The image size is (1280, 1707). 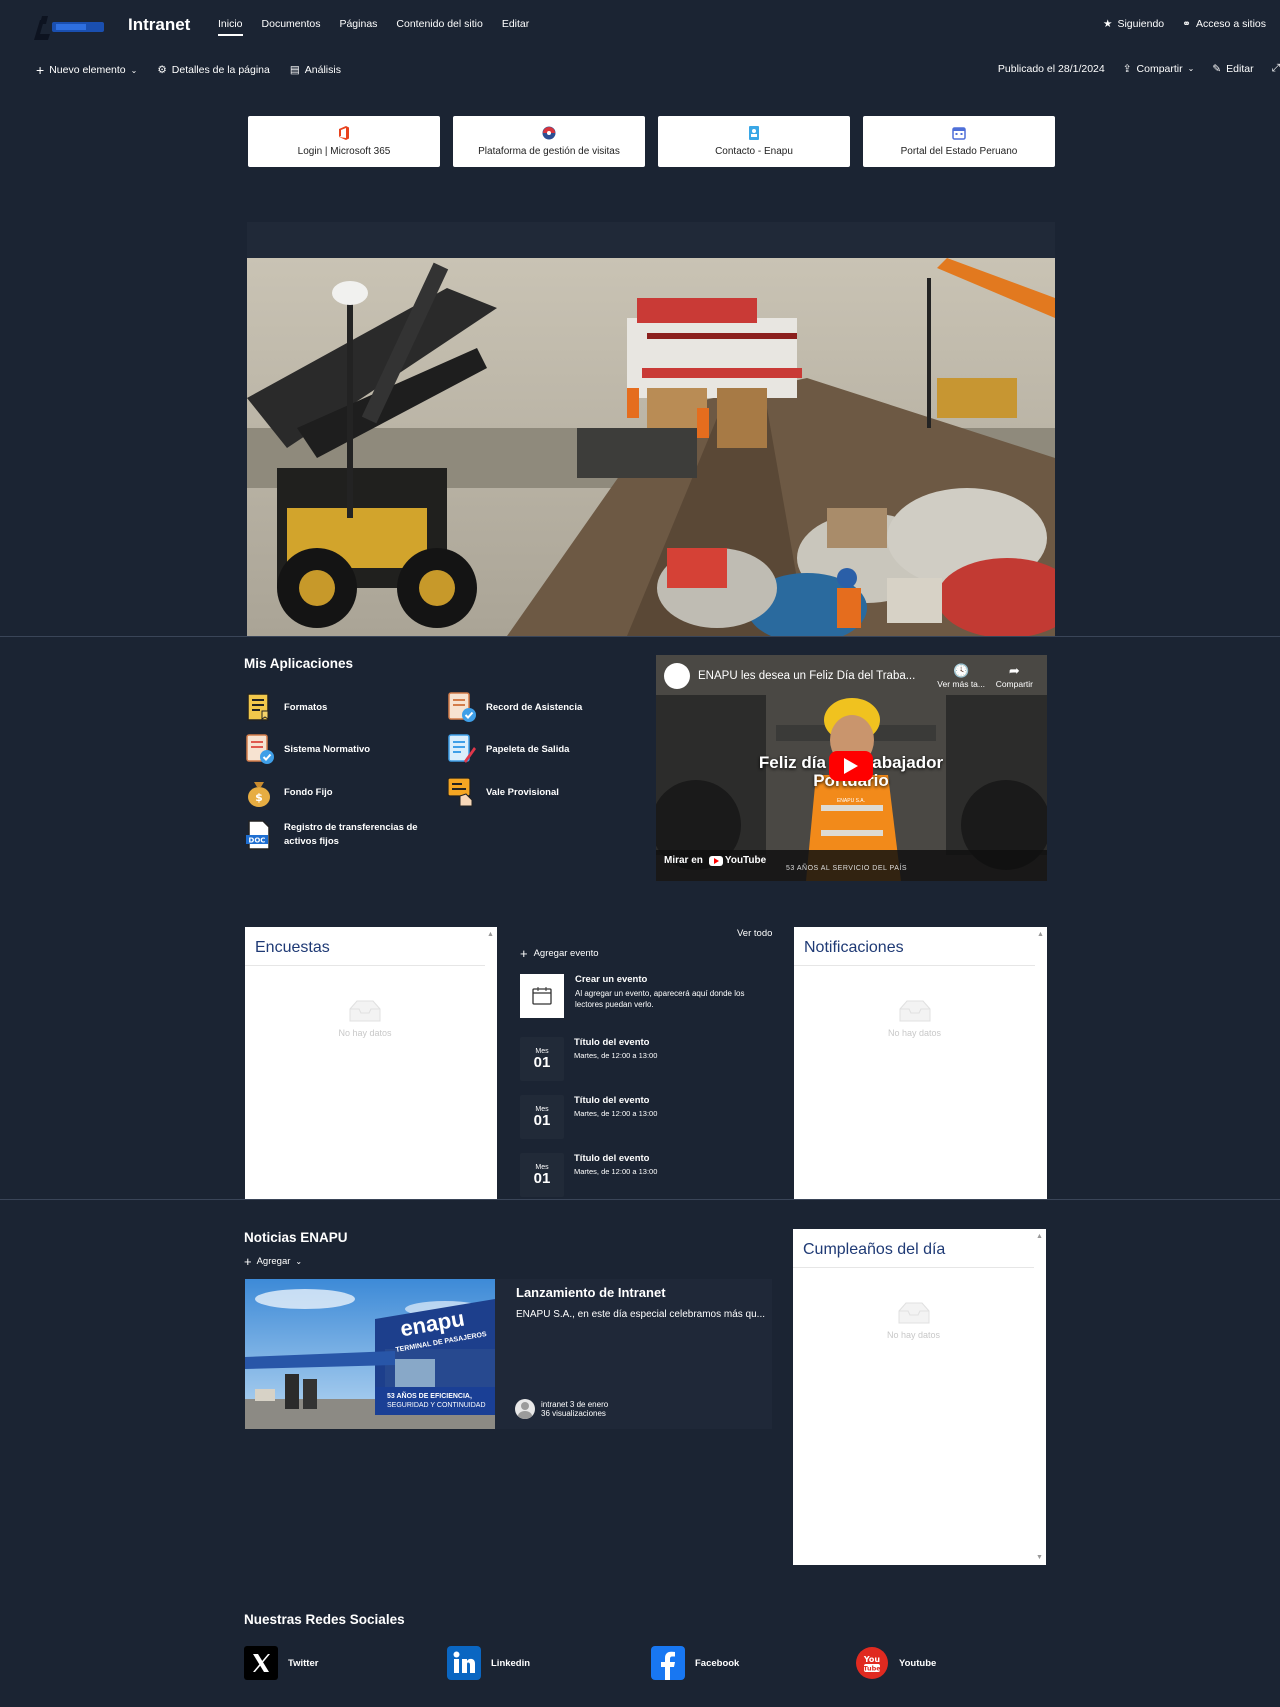 What do you see at coordinates (959, 141) in the screenshot?
I see `quick-link-portal: Portal del Estado Peruano` at bounding box center [959, 141].